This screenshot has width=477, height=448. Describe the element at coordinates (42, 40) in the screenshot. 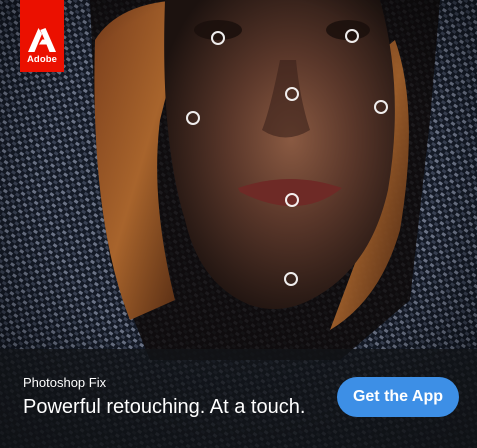

I see `adobe-a-icon` at that location.